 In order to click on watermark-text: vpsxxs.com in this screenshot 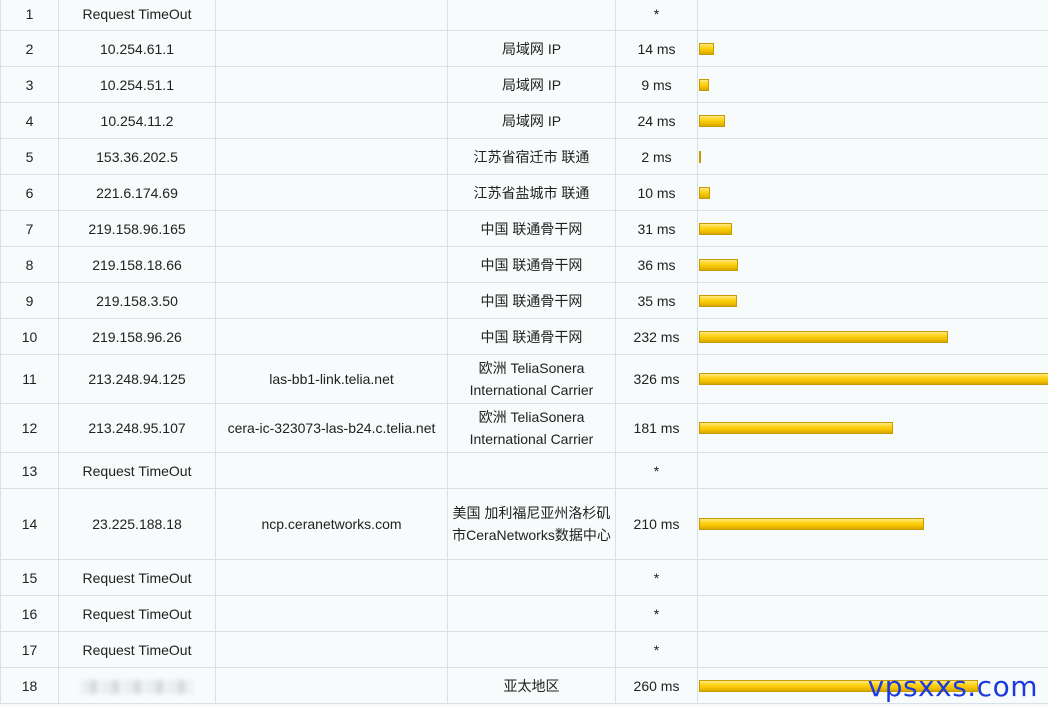, I will do `click(952, 686)`.